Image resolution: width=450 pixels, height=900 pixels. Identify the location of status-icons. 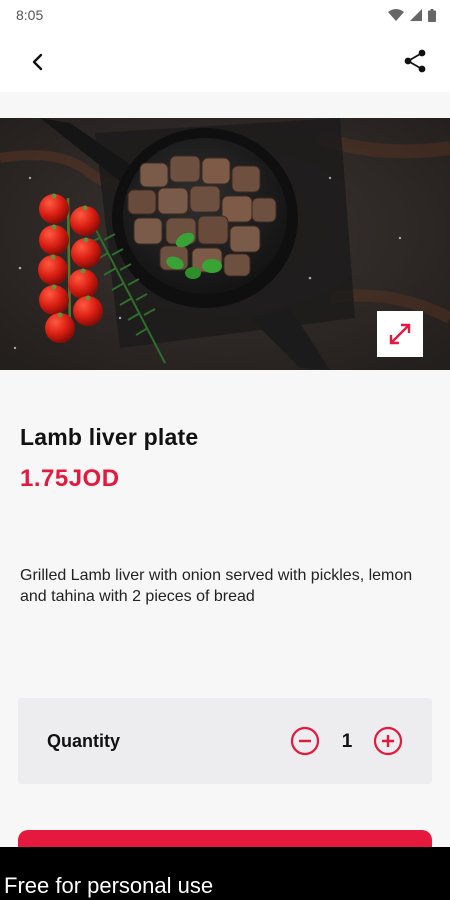
(412, 15).